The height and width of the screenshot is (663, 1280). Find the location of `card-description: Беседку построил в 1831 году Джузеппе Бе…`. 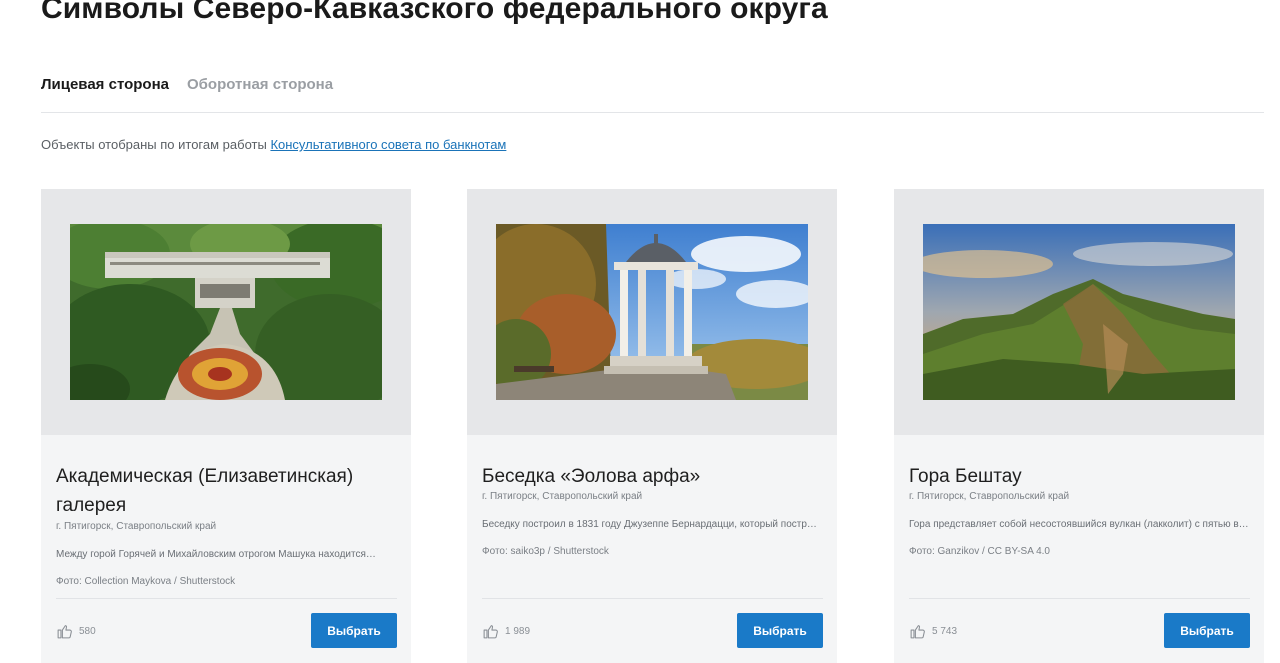

card-description: Беседку построил в 1831 году Джузеппе Бе… is located at coordinates (652, 524).